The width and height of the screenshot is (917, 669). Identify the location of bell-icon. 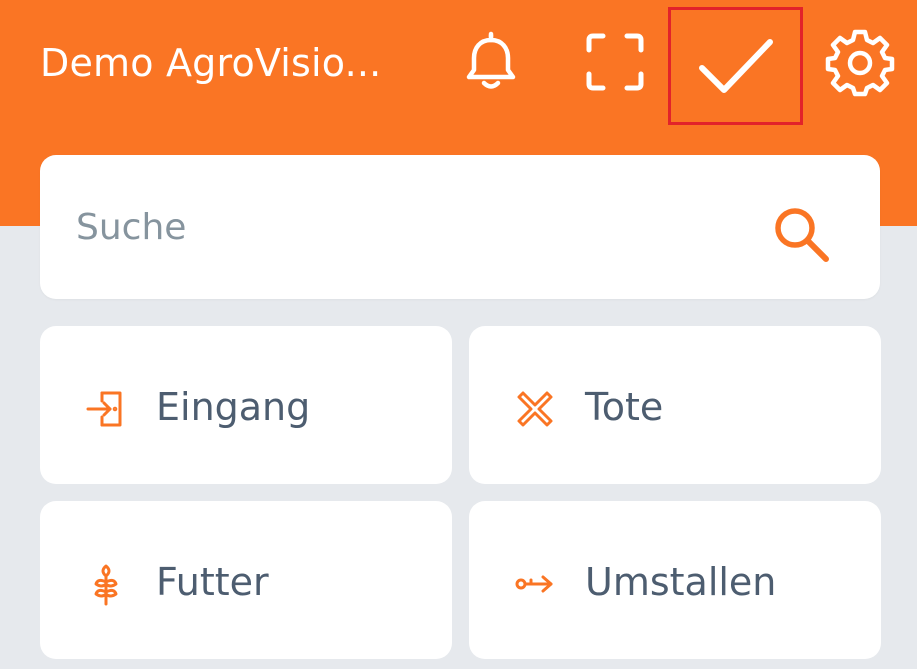
(491, 60).